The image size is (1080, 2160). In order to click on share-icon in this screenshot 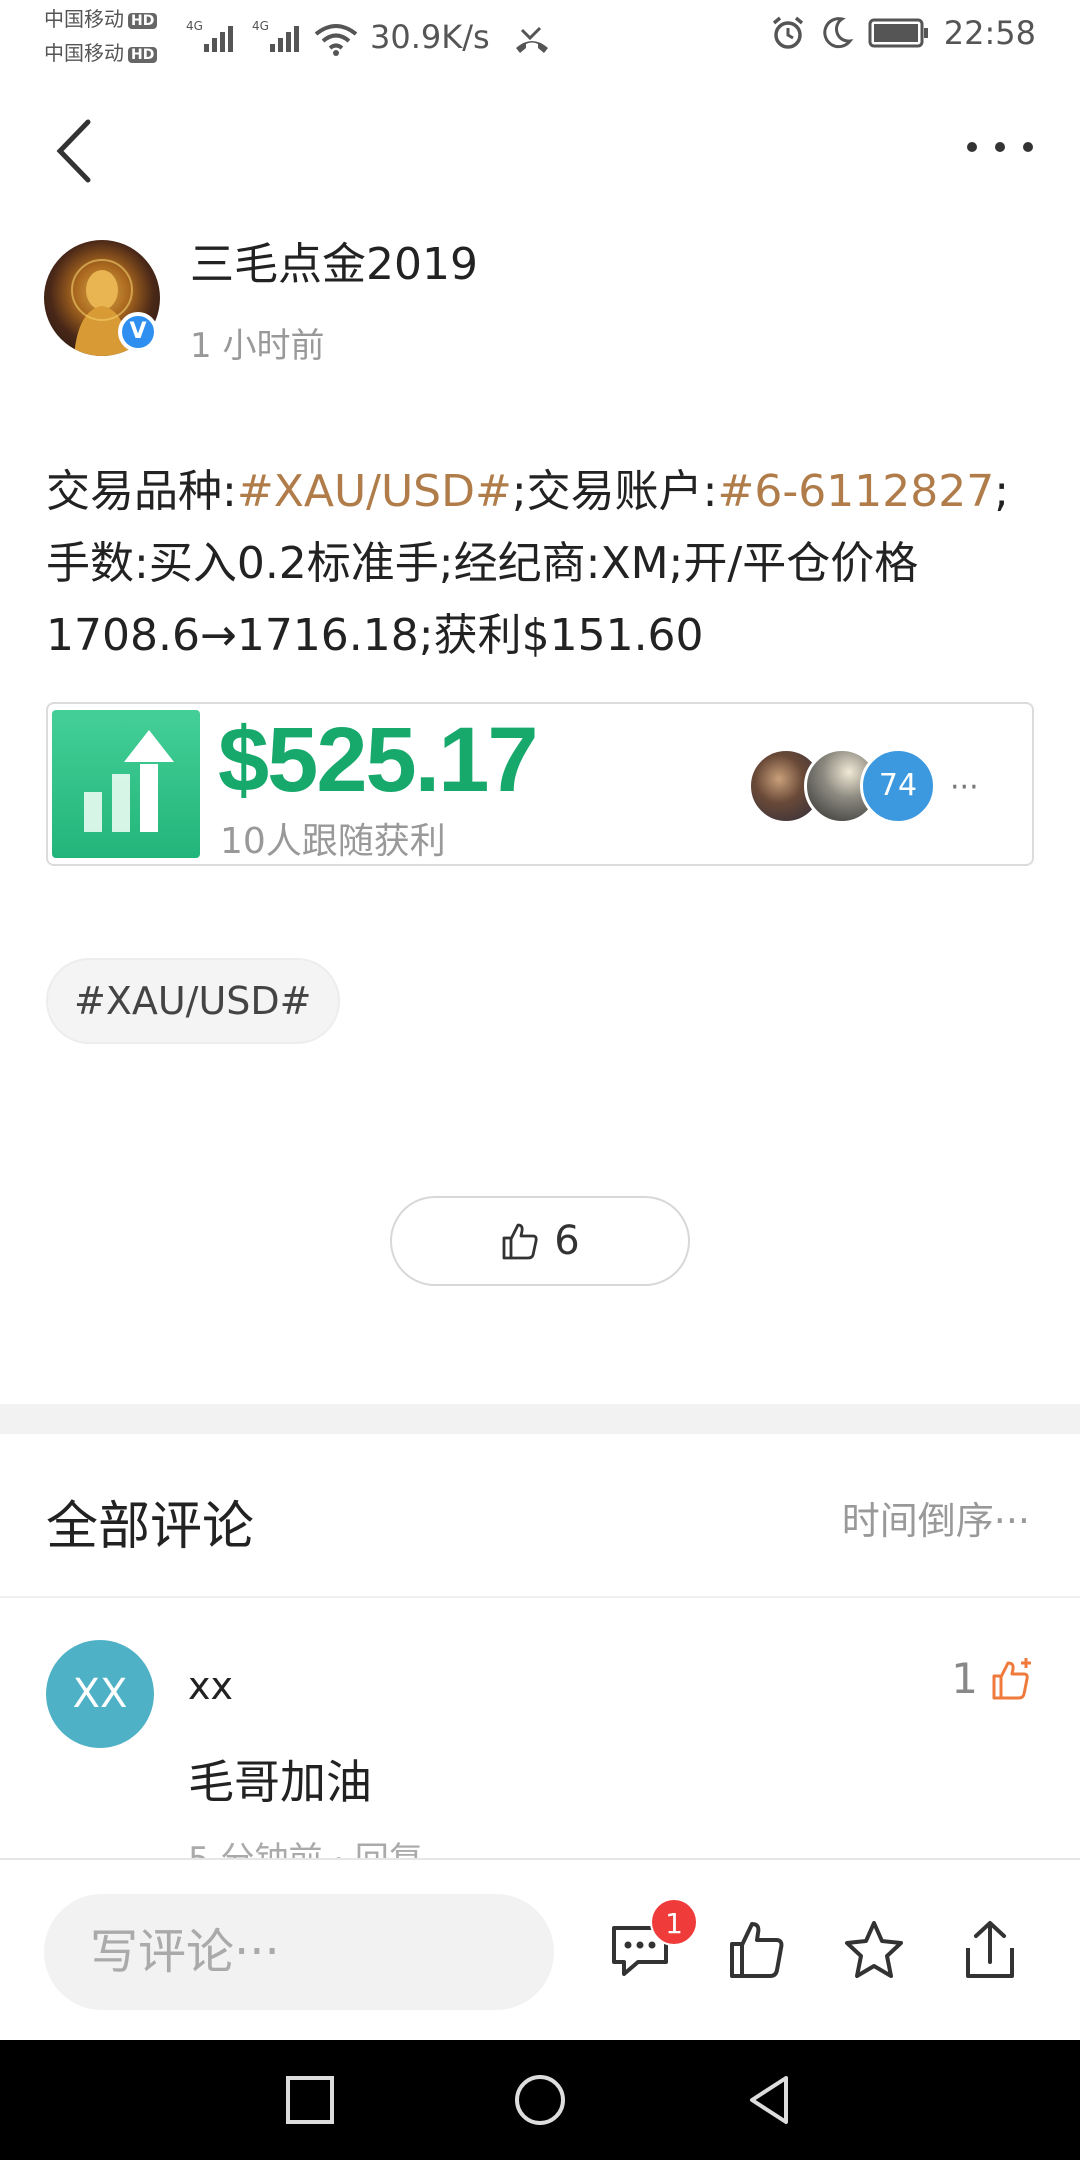, I will do `click(990, 1950)`.